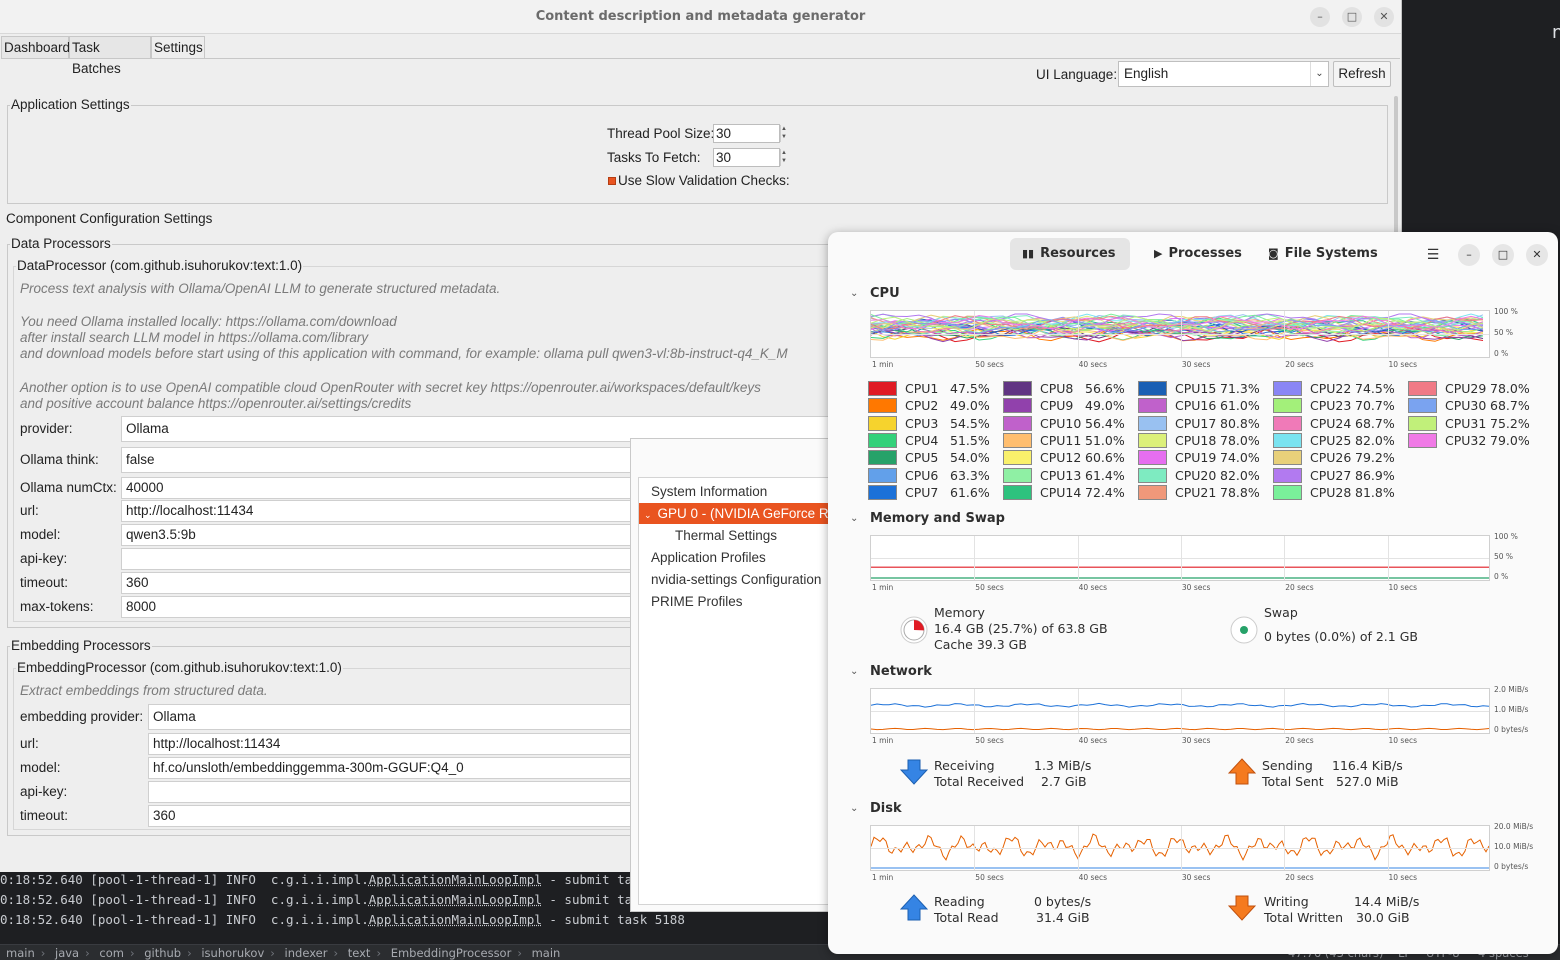 The image size is (1560, 960). Describe the element at coordinates (1069, 475) in the screenshot. I see `cpu-legend-item: CPU13 61.4%` at that location.